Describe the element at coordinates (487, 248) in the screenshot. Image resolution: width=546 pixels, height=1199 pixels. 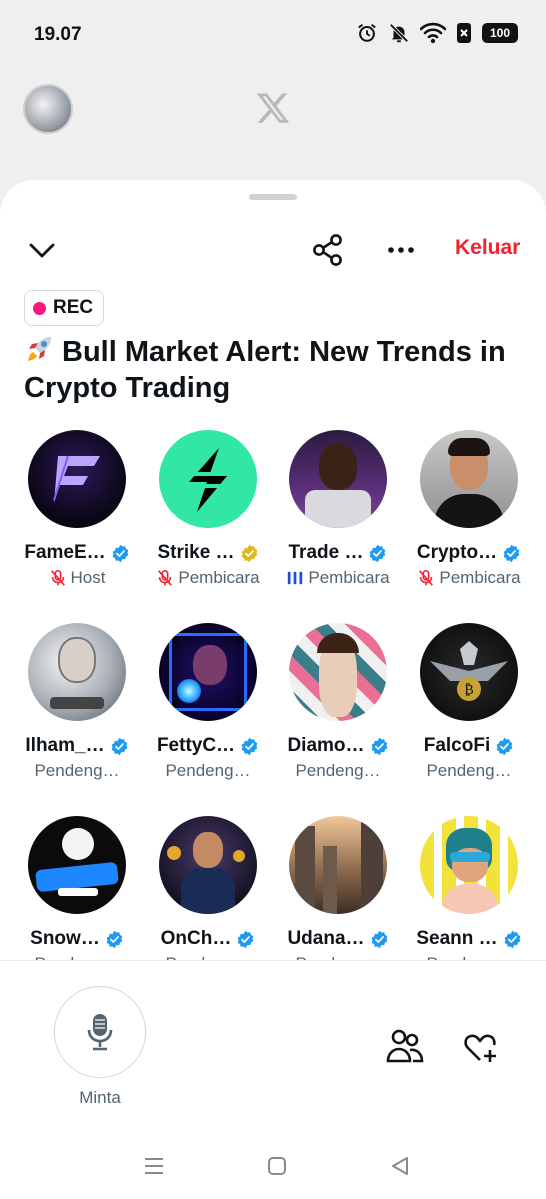
I see `leave-button: Keluar` at that location.